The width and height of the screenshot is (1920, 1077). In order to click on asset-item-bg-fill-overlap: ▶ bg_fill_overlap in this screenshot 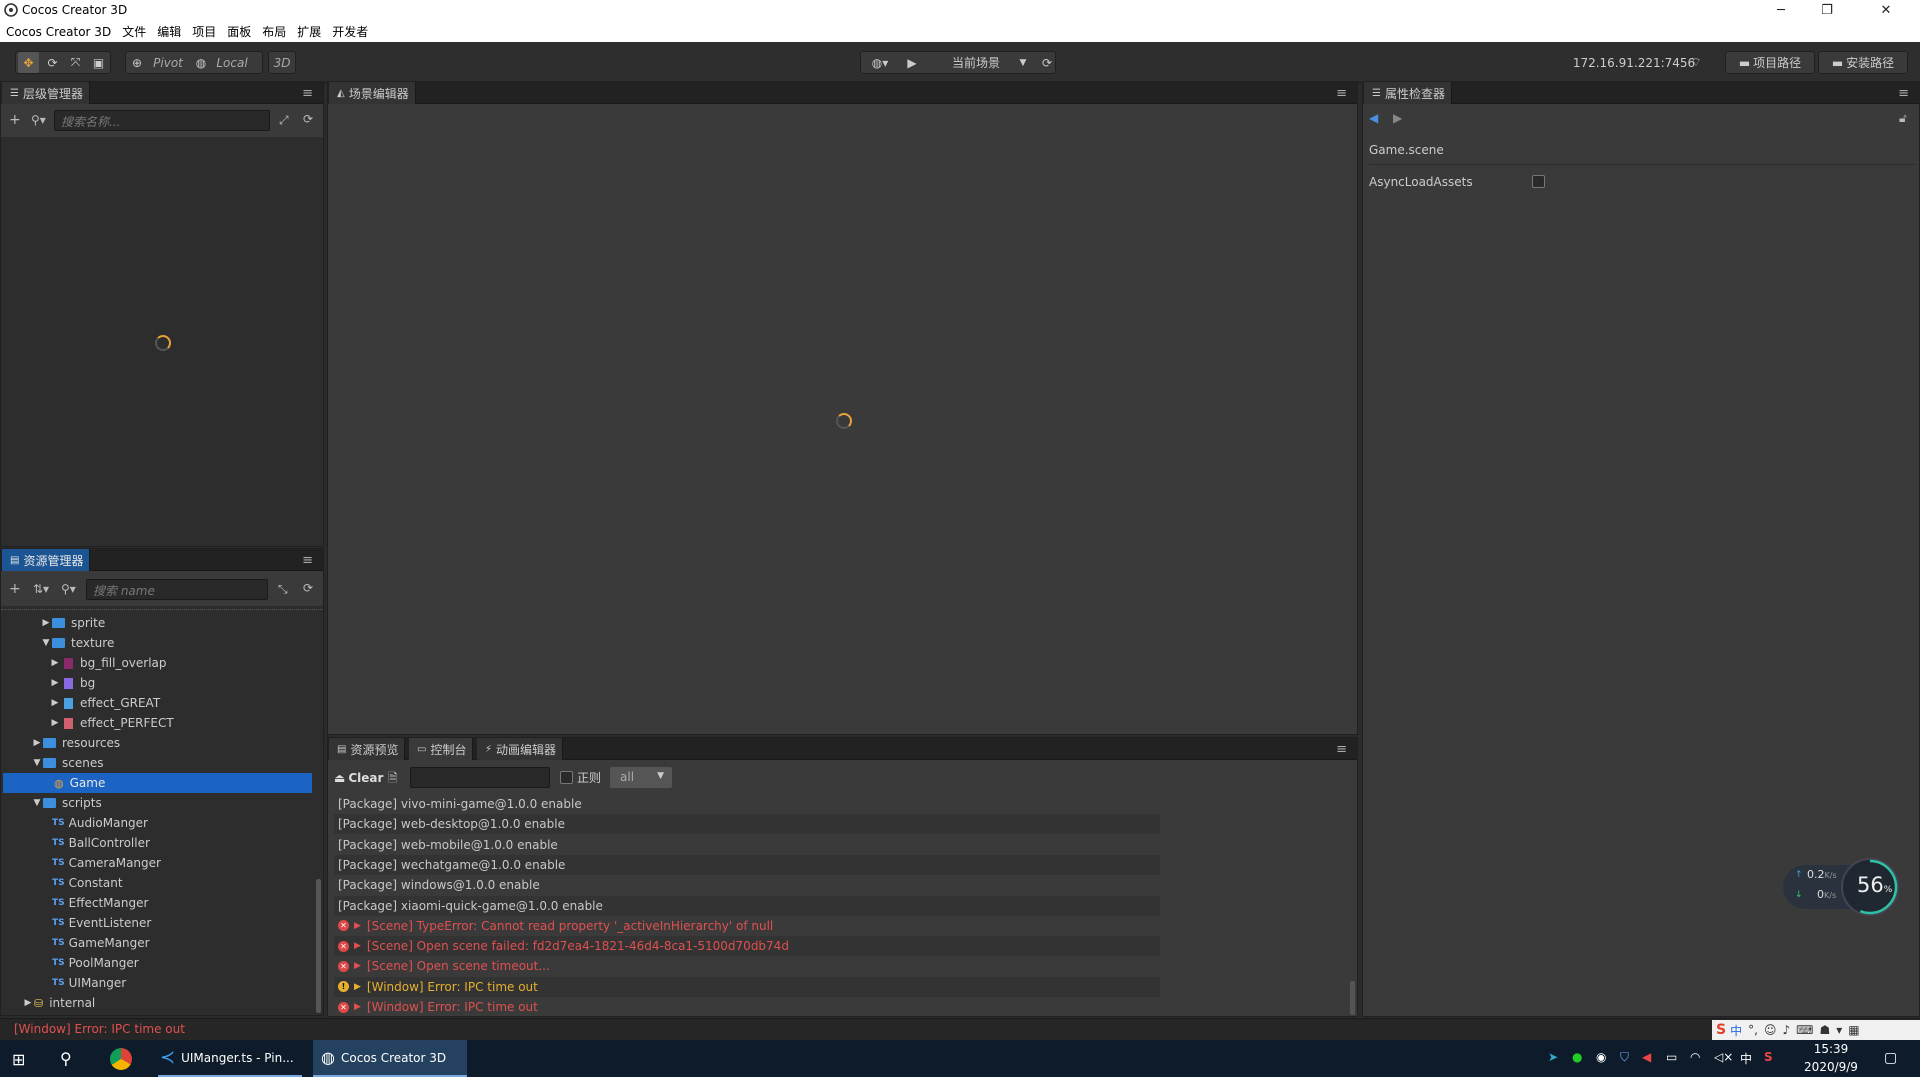, I will do `click(157, 663)`.